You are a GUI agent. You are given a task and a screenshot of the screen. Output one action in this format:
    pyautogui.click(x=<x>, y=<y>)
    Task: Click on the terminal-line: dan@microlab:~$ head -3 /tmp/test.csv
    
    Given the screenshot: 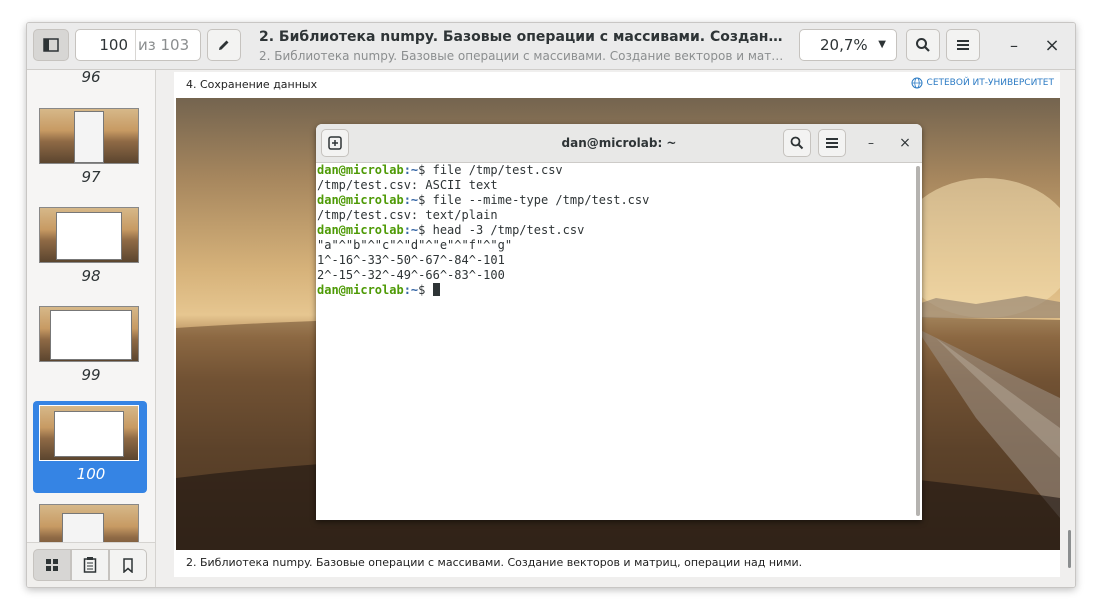 What is the action you would take?
    pyautogui.click(x=617, y=230)
    